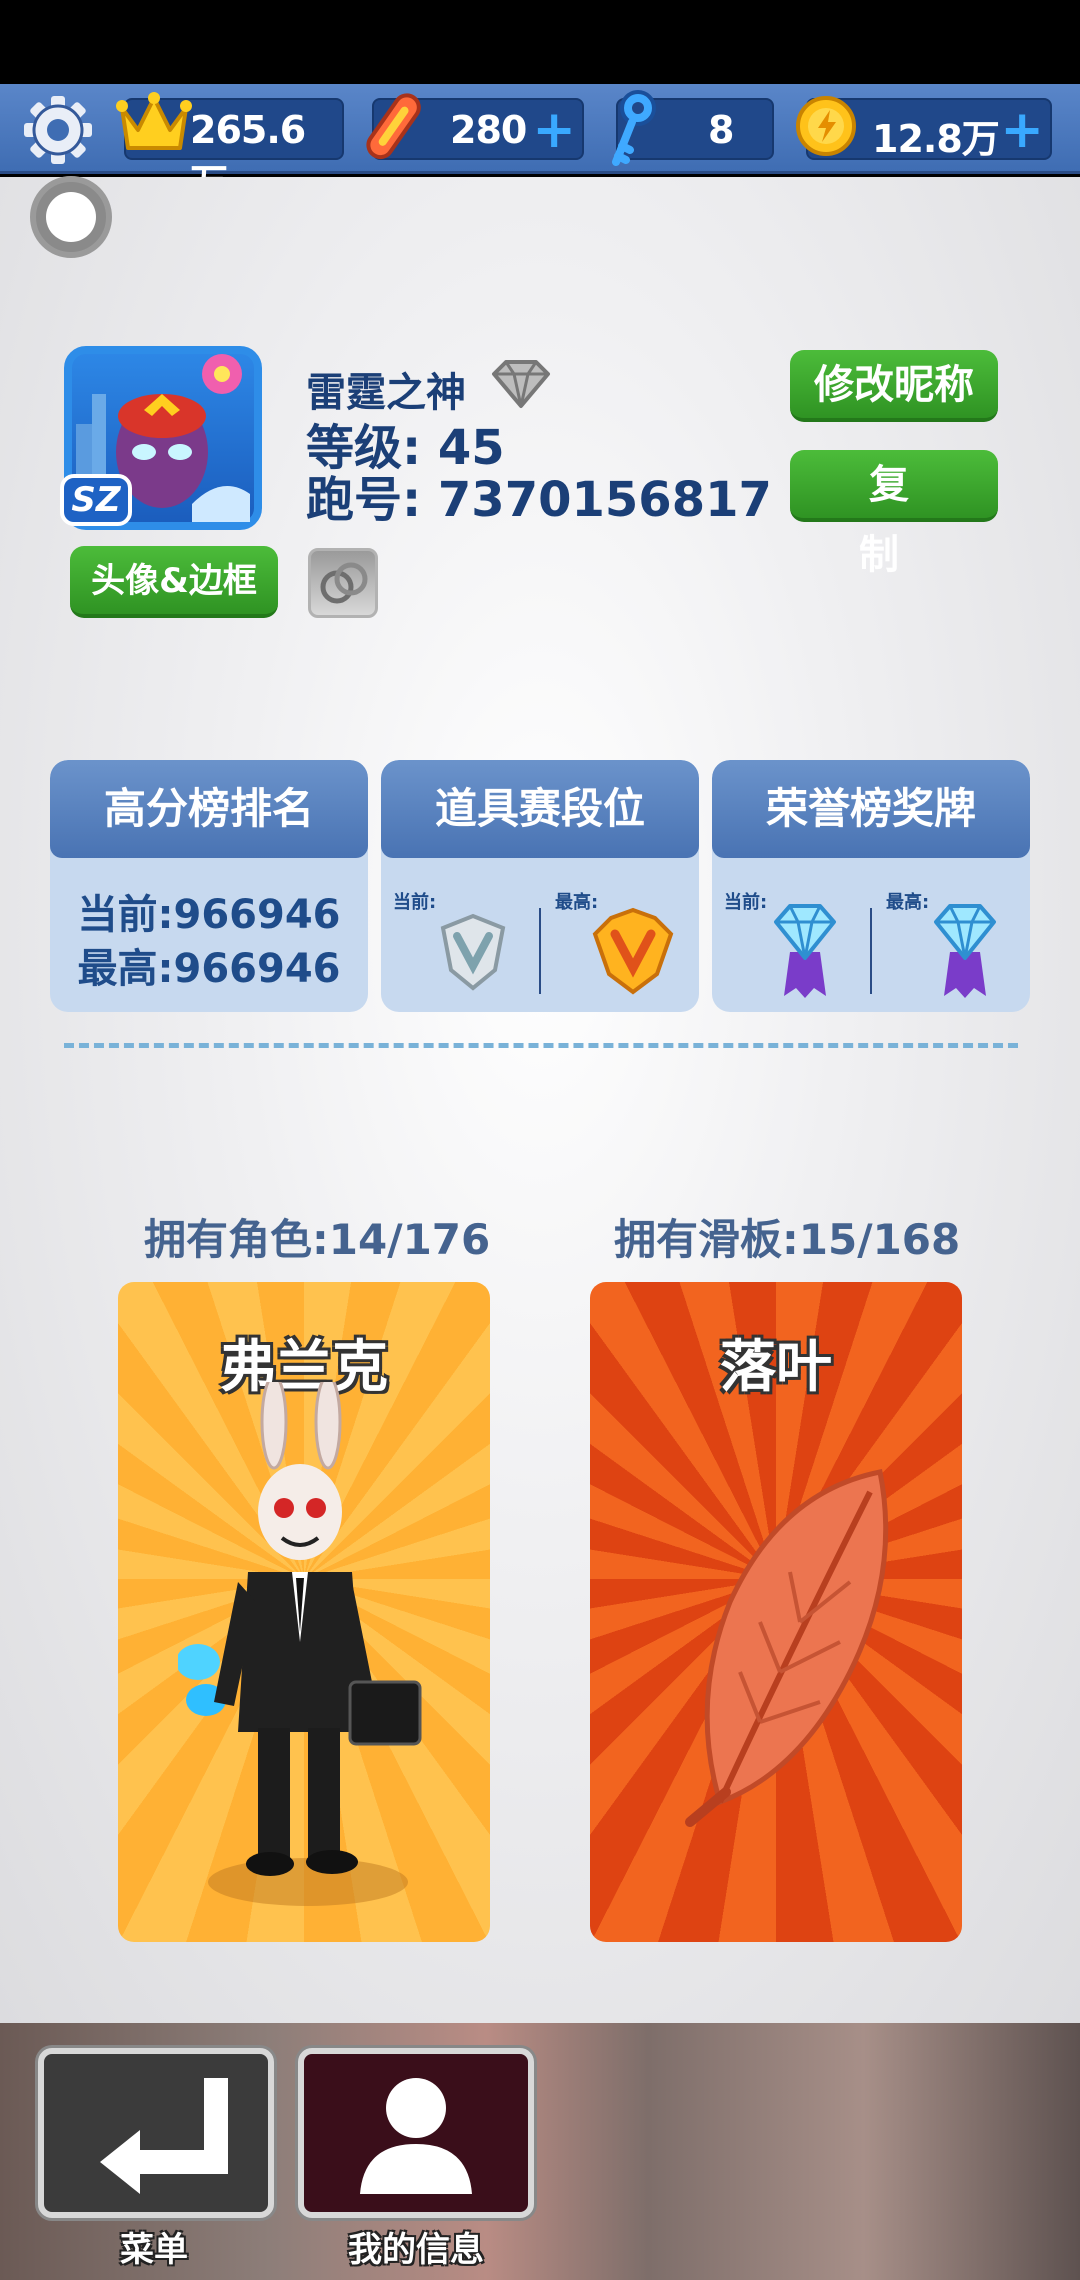 Image resolution: width=1080 pixels, height=2280 pixels. Describe the element at coordinates (908, 902) in the screenshot. I see `honor-best-label: 最高:` at that location.